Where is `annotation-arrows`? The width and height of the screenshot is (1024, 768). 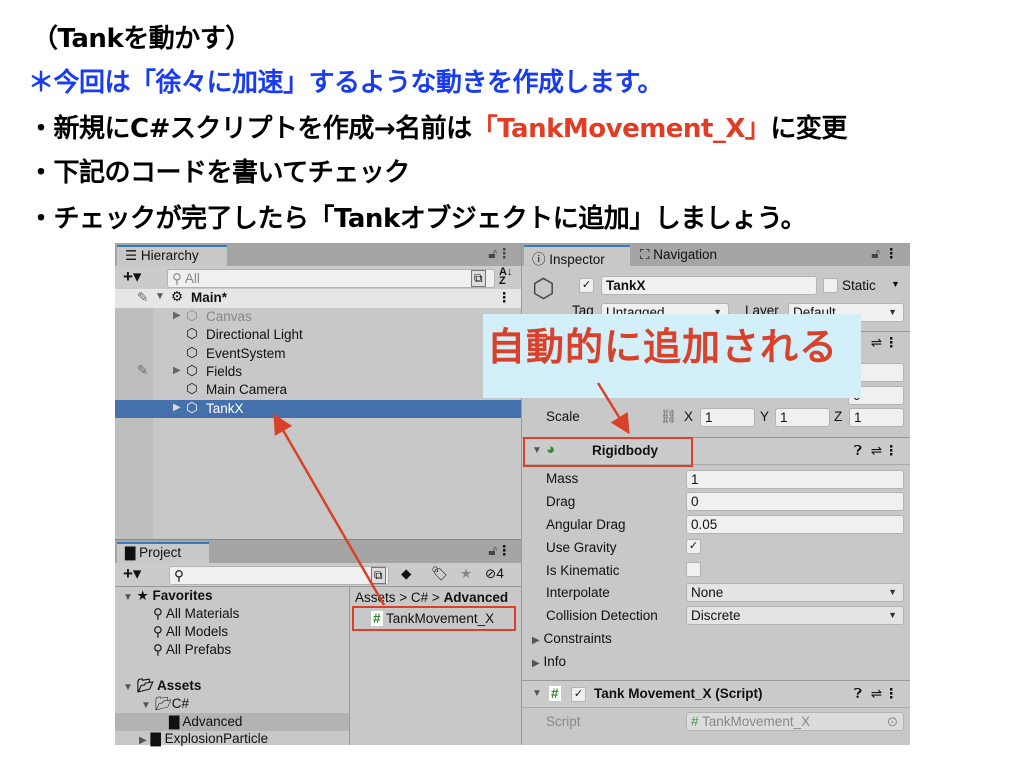 annotation-arrows is located at coordinates (451, 494).